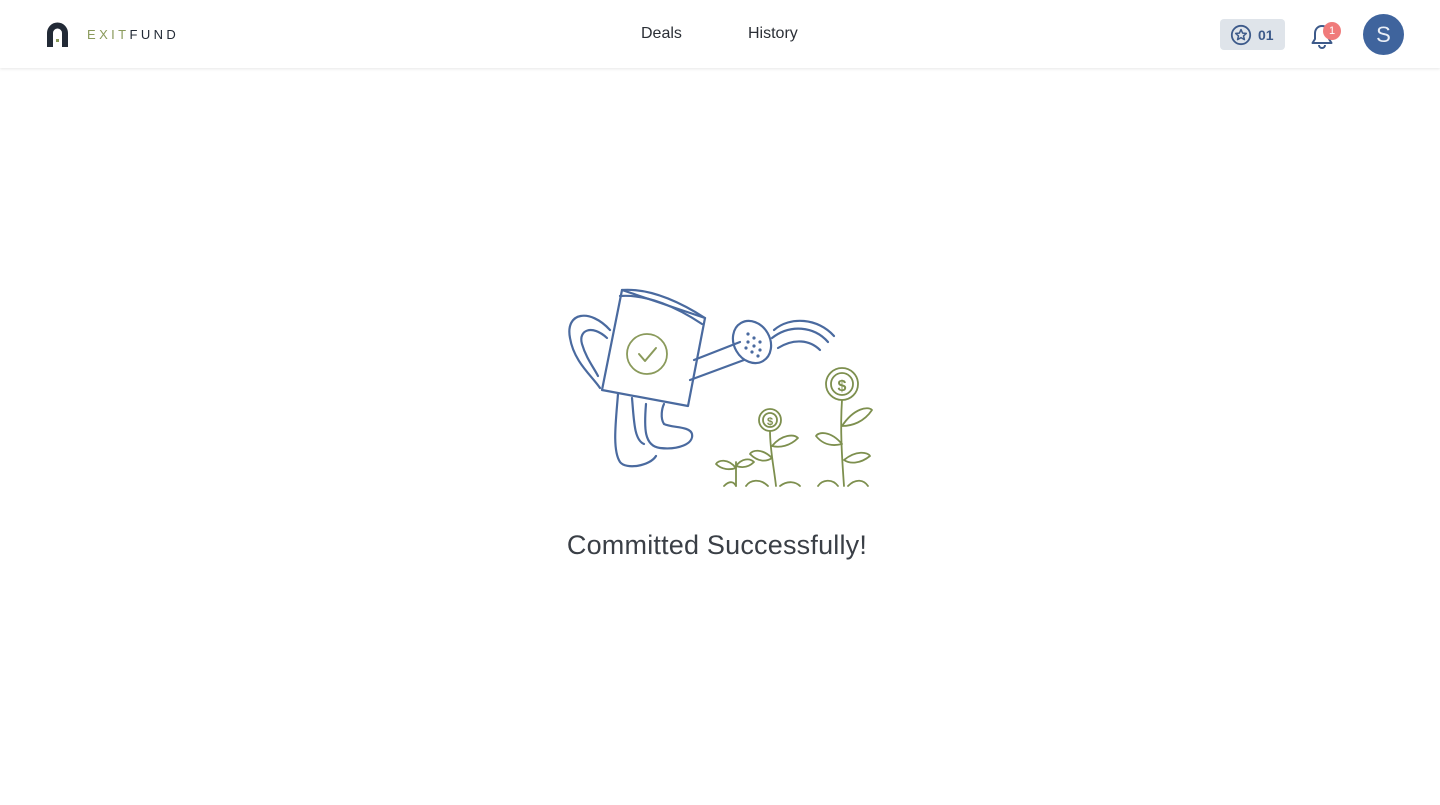 This screenshot has width=1440, height=805. Describe the element at coordinates (1332, 31) in the screenshot. I see `notification-count-badge: 1` at that location.